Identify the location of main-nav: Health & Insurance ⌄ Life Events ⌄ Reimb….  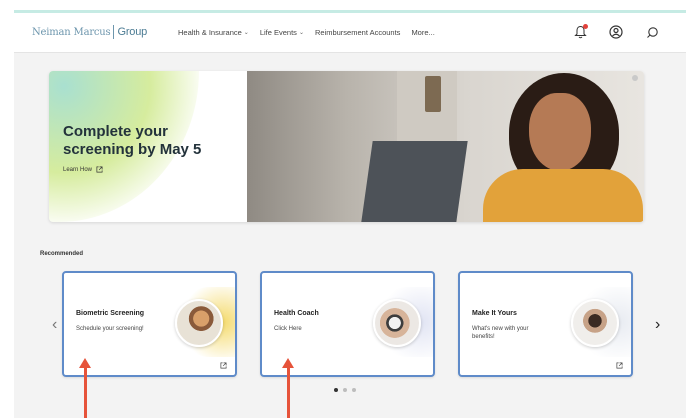
(306, 32).